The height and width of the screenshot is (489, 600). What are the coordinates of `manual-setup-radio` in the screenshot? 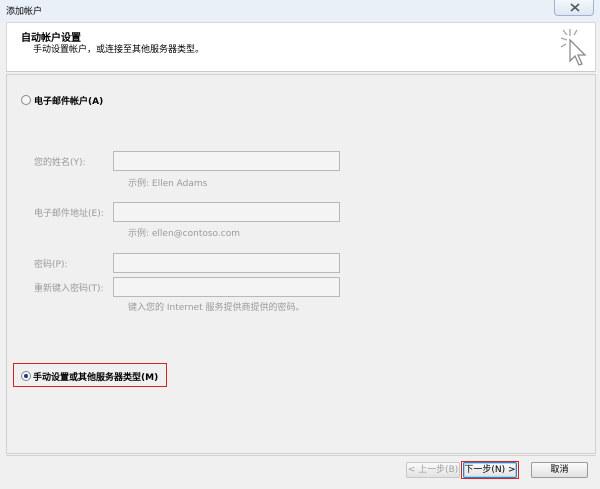 It's located at (26, 376).